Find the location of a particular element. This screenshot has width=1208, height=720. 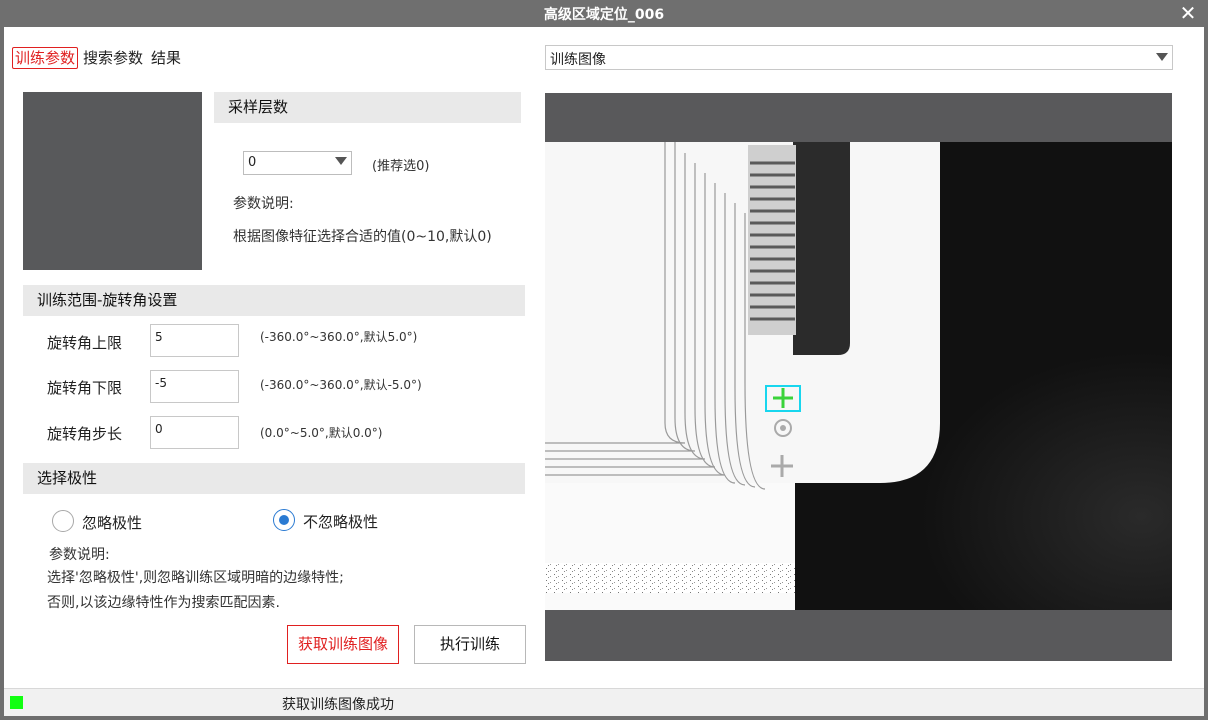

image-source-select: 训练图像 is located at coordinates (859, 57).